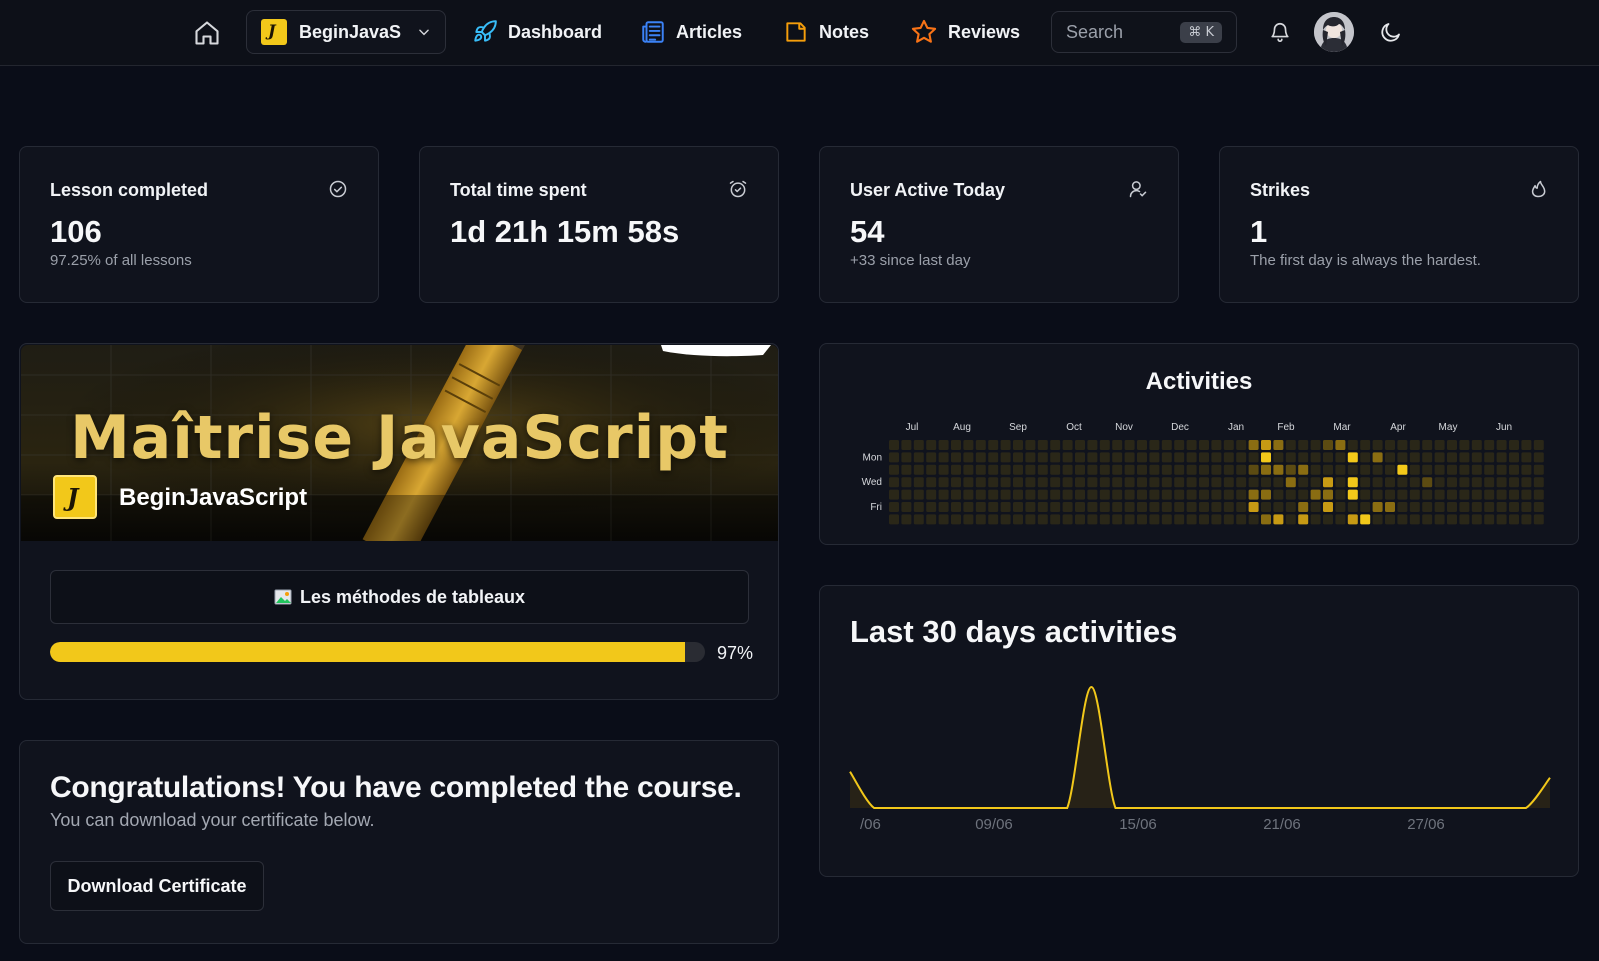 Image resolution: width=1599 pixels, height=961 pixels. What do you see at coordinates (1280, 190) in the screenshot?
I see `stat-title: Strikes` at bounding box center [1280, 190].